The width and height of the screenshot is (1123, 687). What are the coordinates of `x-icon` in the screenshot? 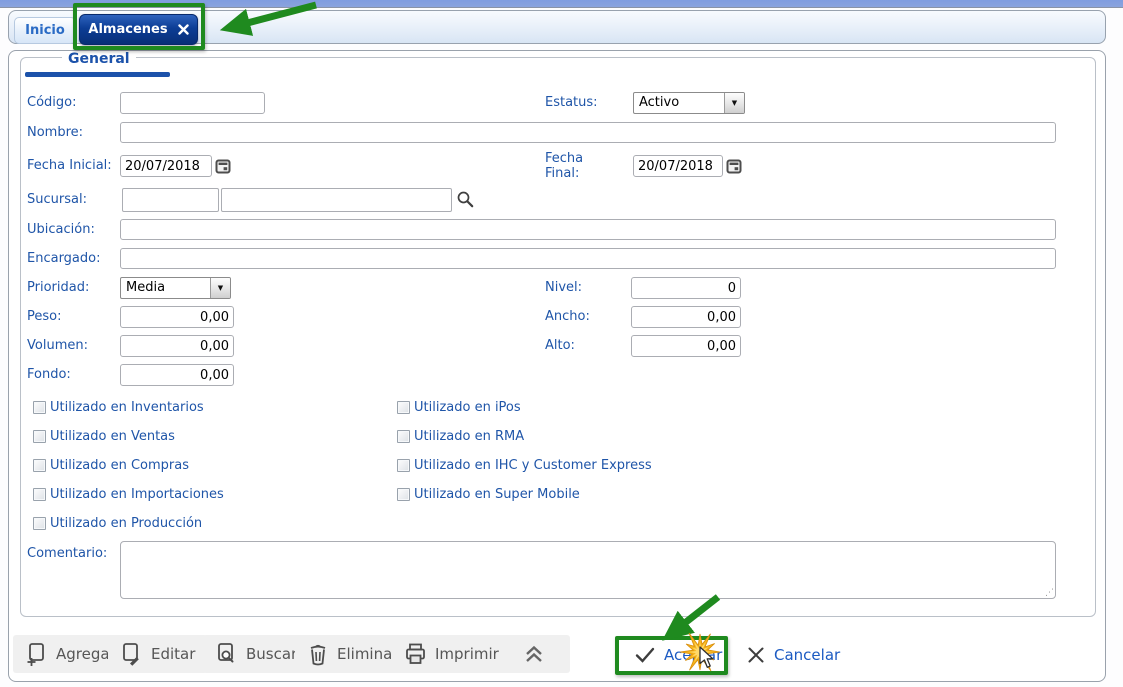 It's located at (756, 655).